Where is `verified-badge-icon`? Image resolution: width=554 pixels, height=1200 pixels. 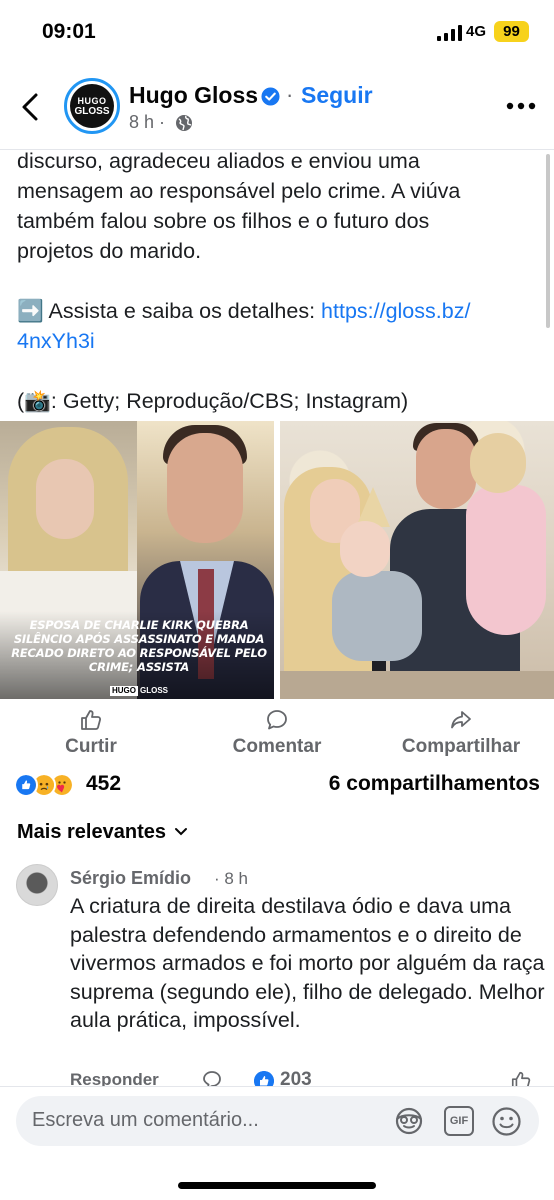 verified-badge-icon is located at coordinates (270, 96).